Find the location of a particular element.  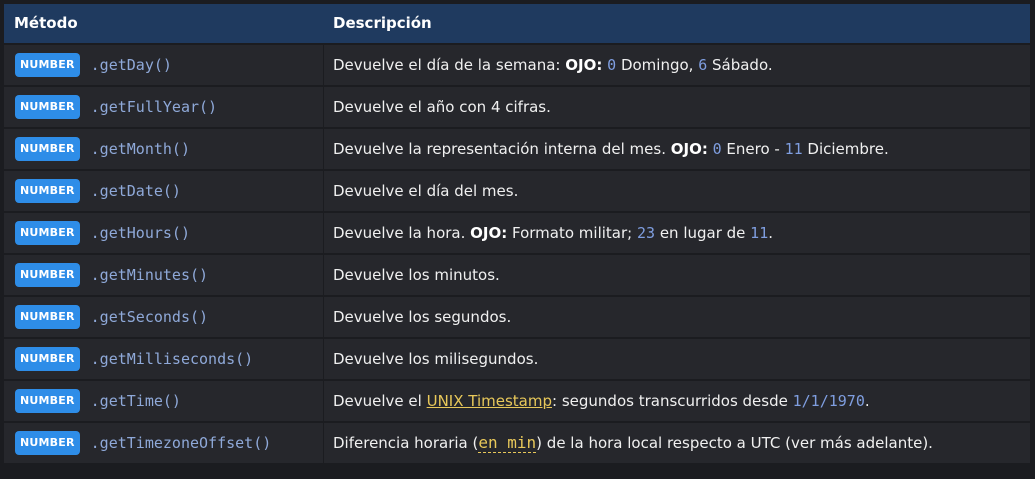

header-method: Método is located at coordinates (46, 23).